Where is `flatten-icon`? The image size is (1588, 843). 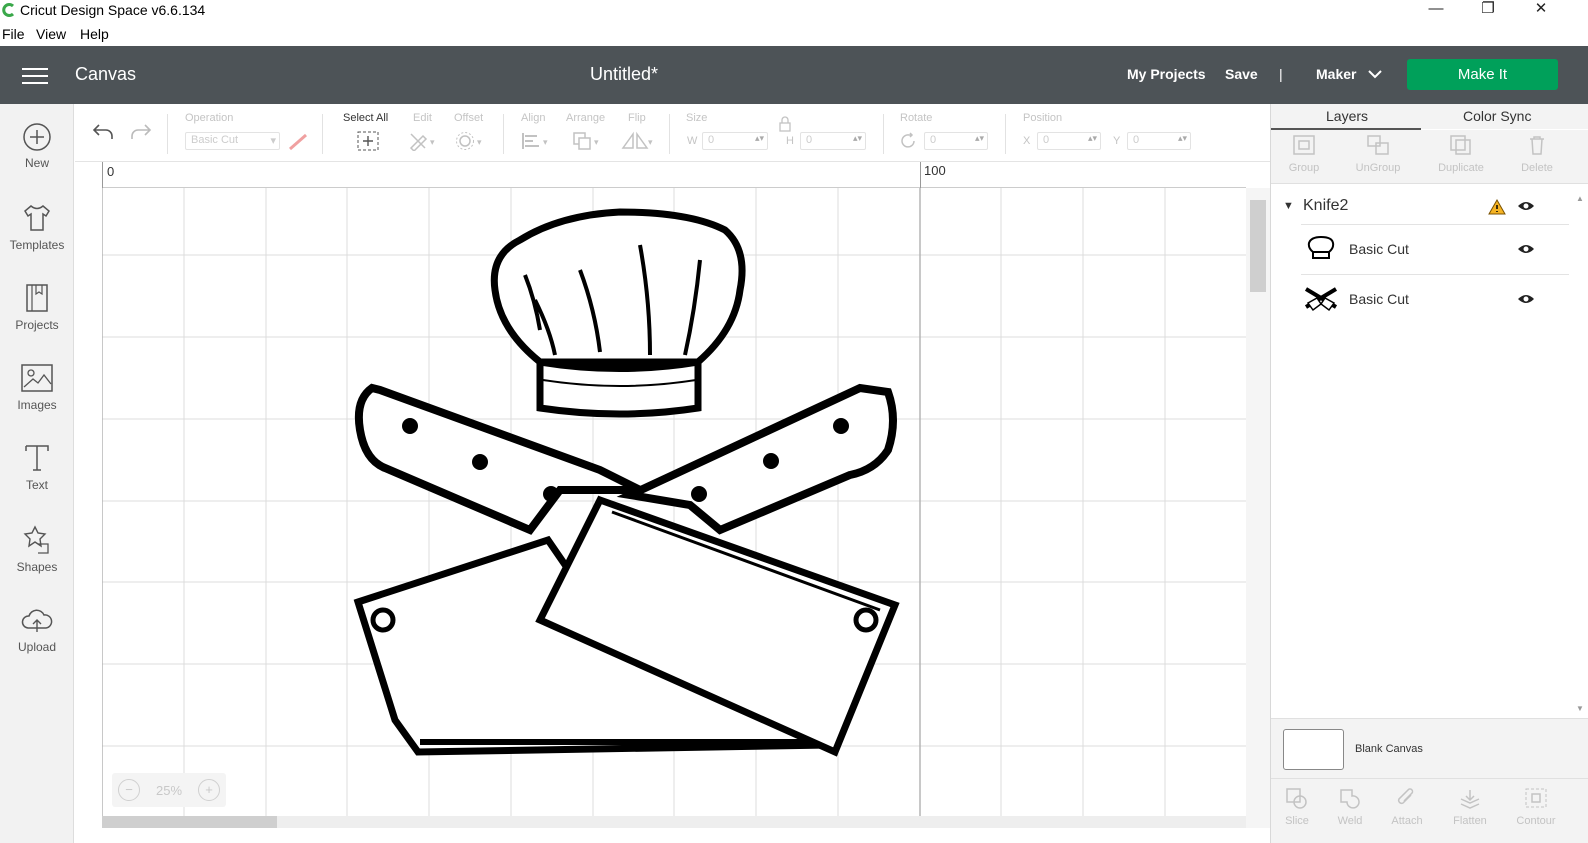
flatten-icon is located at coordinates (1470, 799).